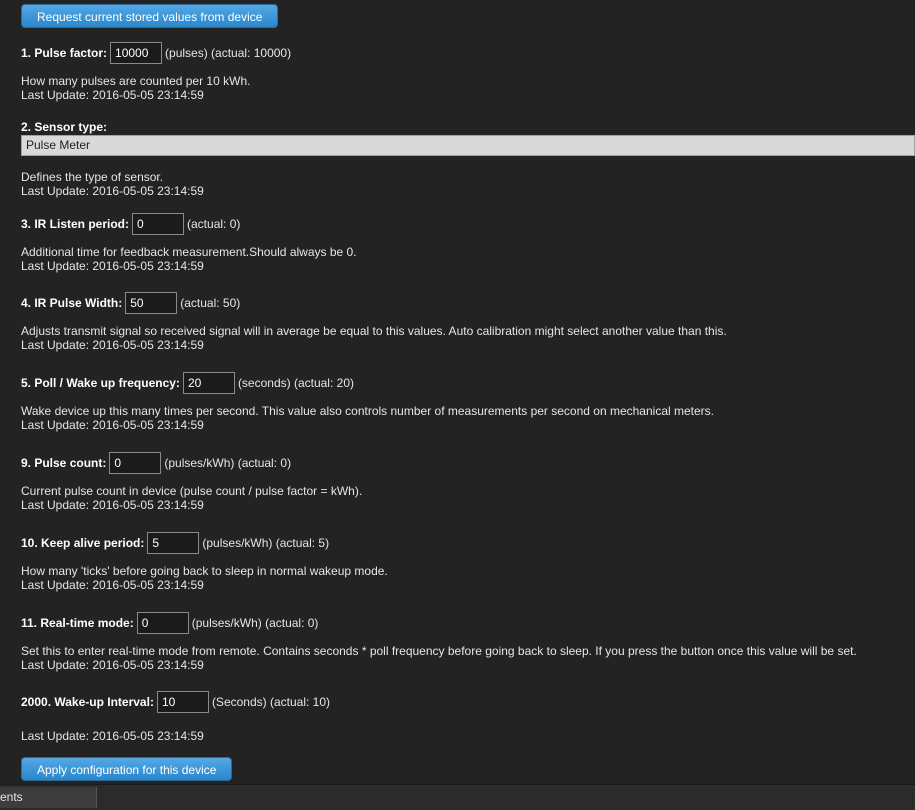  What do you see at coordinates (136, 81) in the screenshot?
I see `param-description: How many pulses are counted per 10 kWh.` at bounding box center [136, 81].